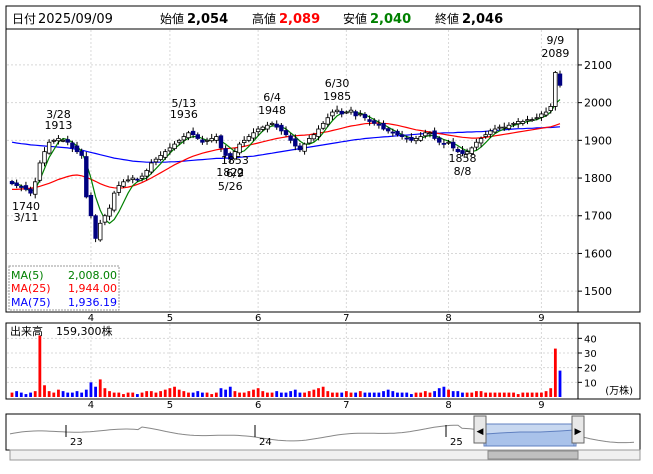 The height and width of the screenshot is (474, 653). Describe the element at coordinates (598, 253) in the screenshot. I see `price-tick-label: 1600` at that location.